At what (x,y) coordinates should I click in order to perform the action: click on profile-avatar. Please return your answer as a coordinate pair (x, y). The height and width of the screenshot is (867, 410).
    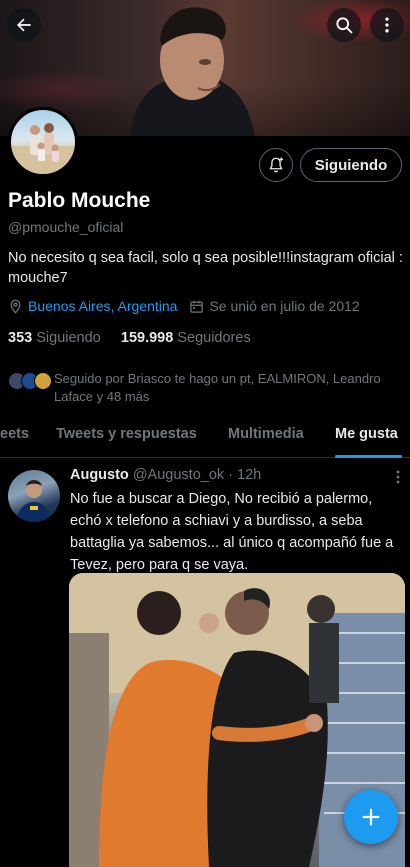
    Looking at the image, I should click on (43, 142).